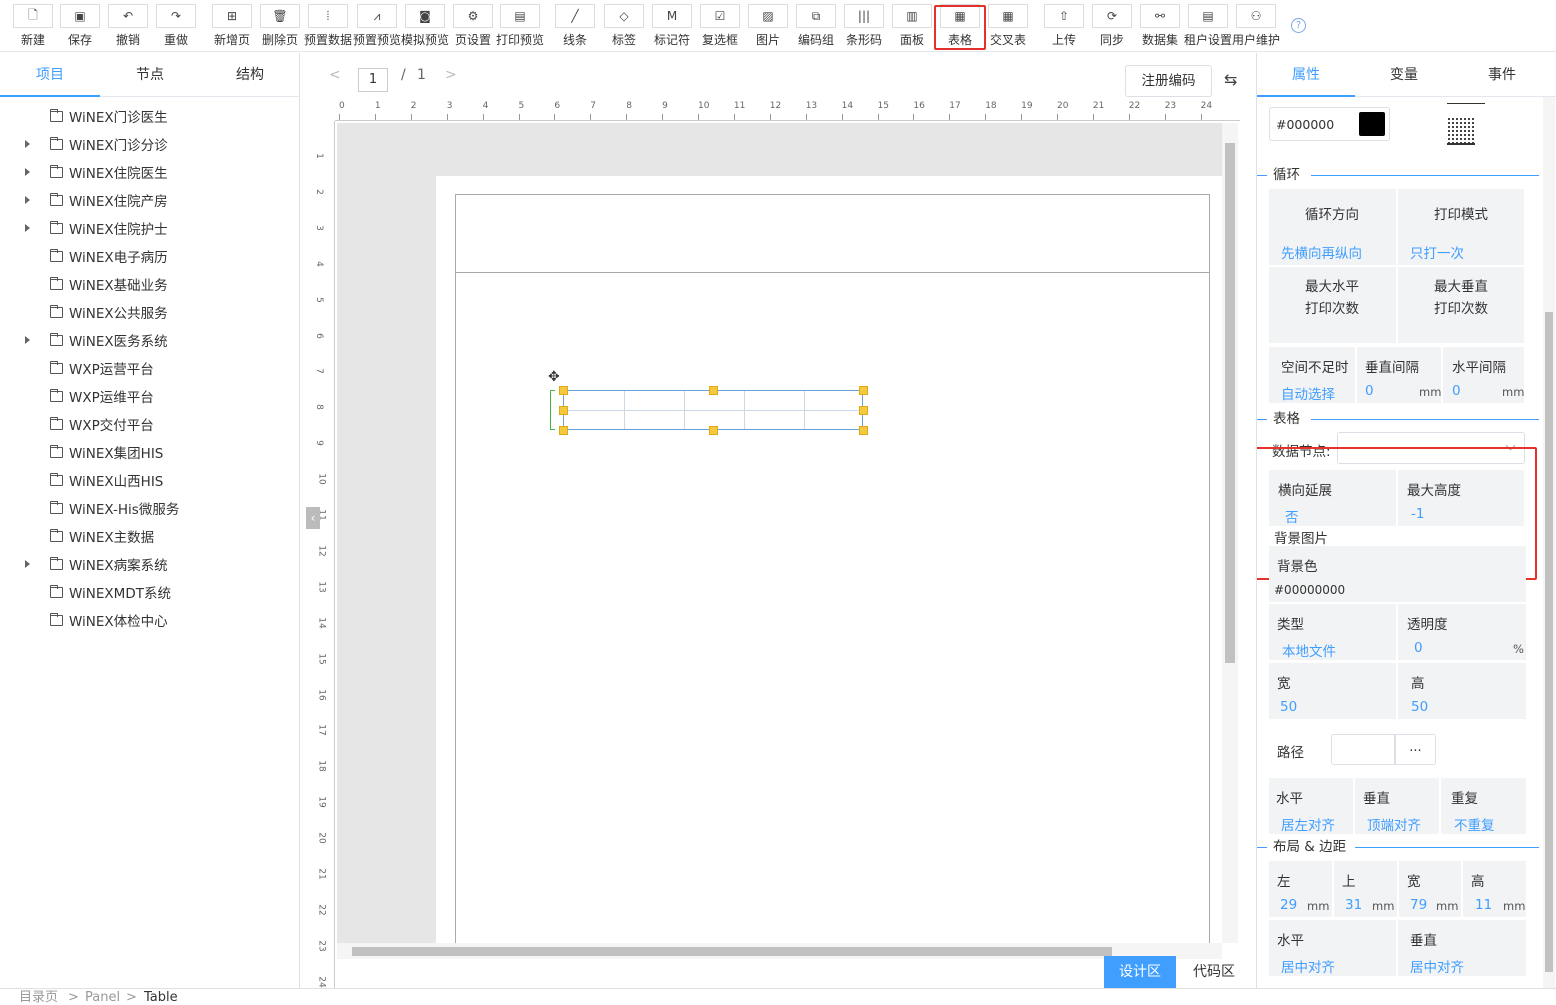 The image size is (1556, 1005). Describe the element at coordinates (1399, 375) in the screenshot. I see `vertical-gap-cell: 垂直间隔 0 mm` at that location.